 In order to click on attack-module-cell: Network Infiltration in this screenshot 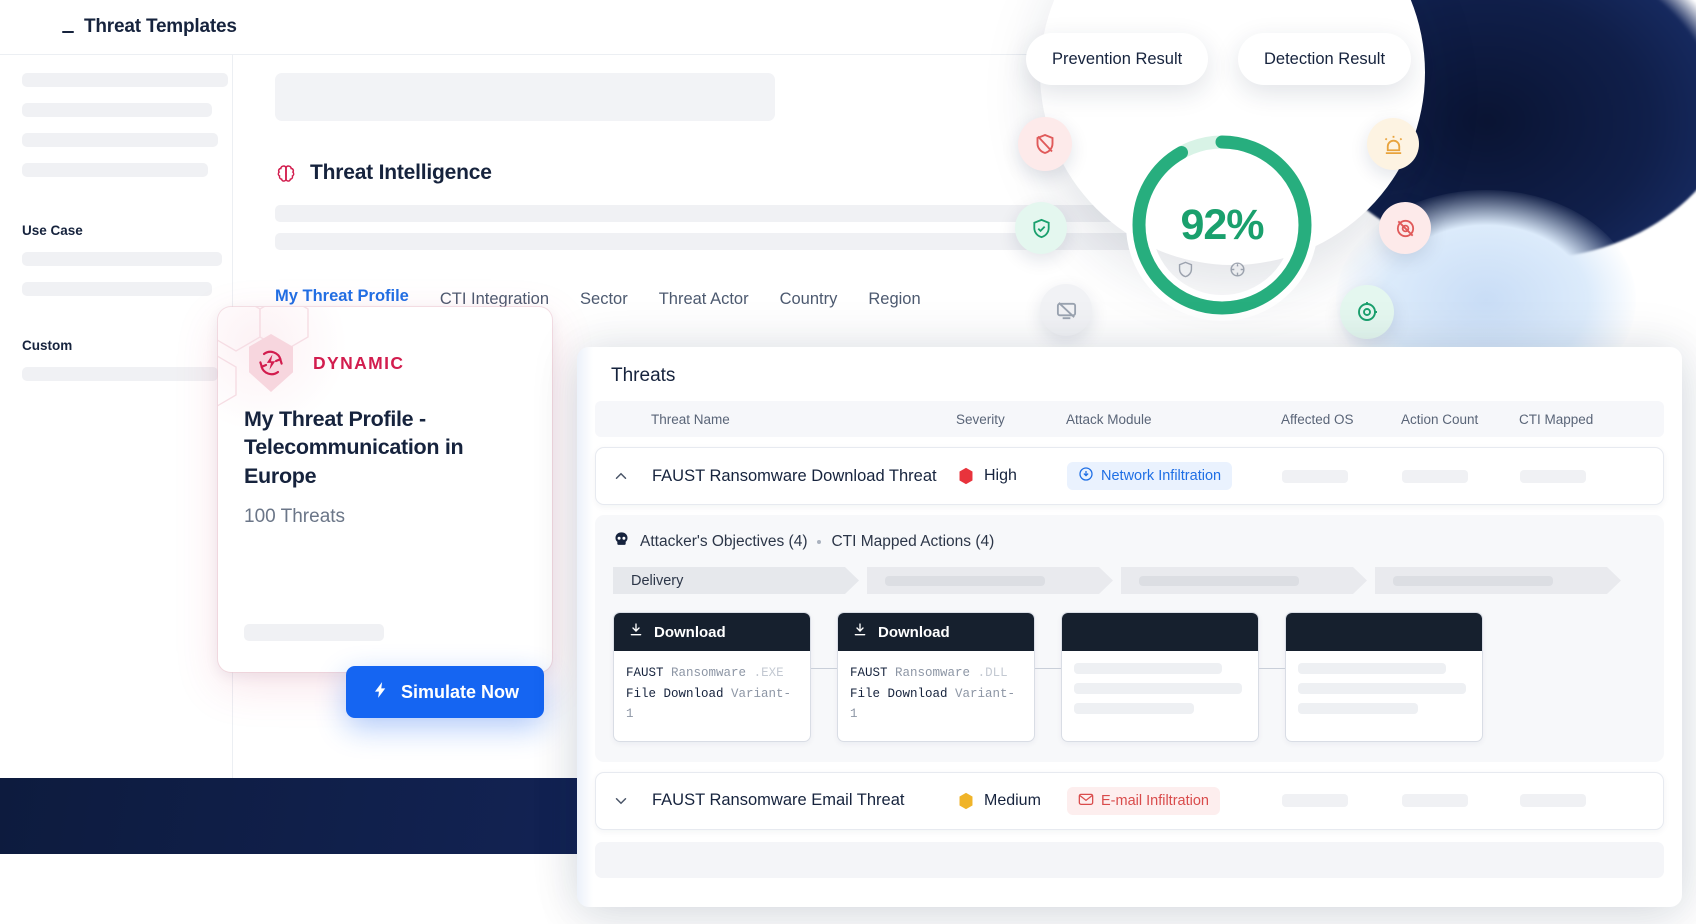, I will do `click(1168, 476)`.